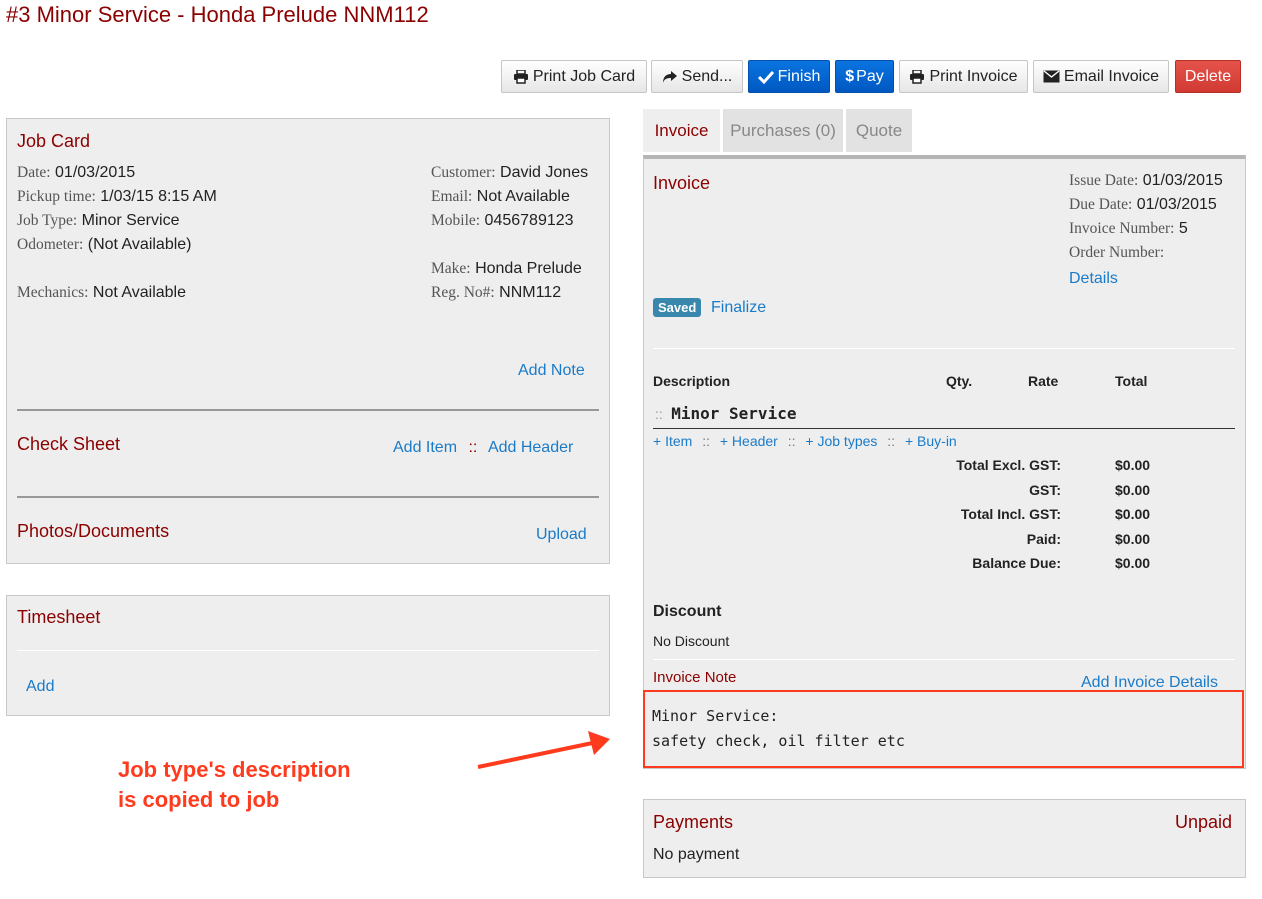  I want to click on delete-label: Delete, so click(1208, 76).